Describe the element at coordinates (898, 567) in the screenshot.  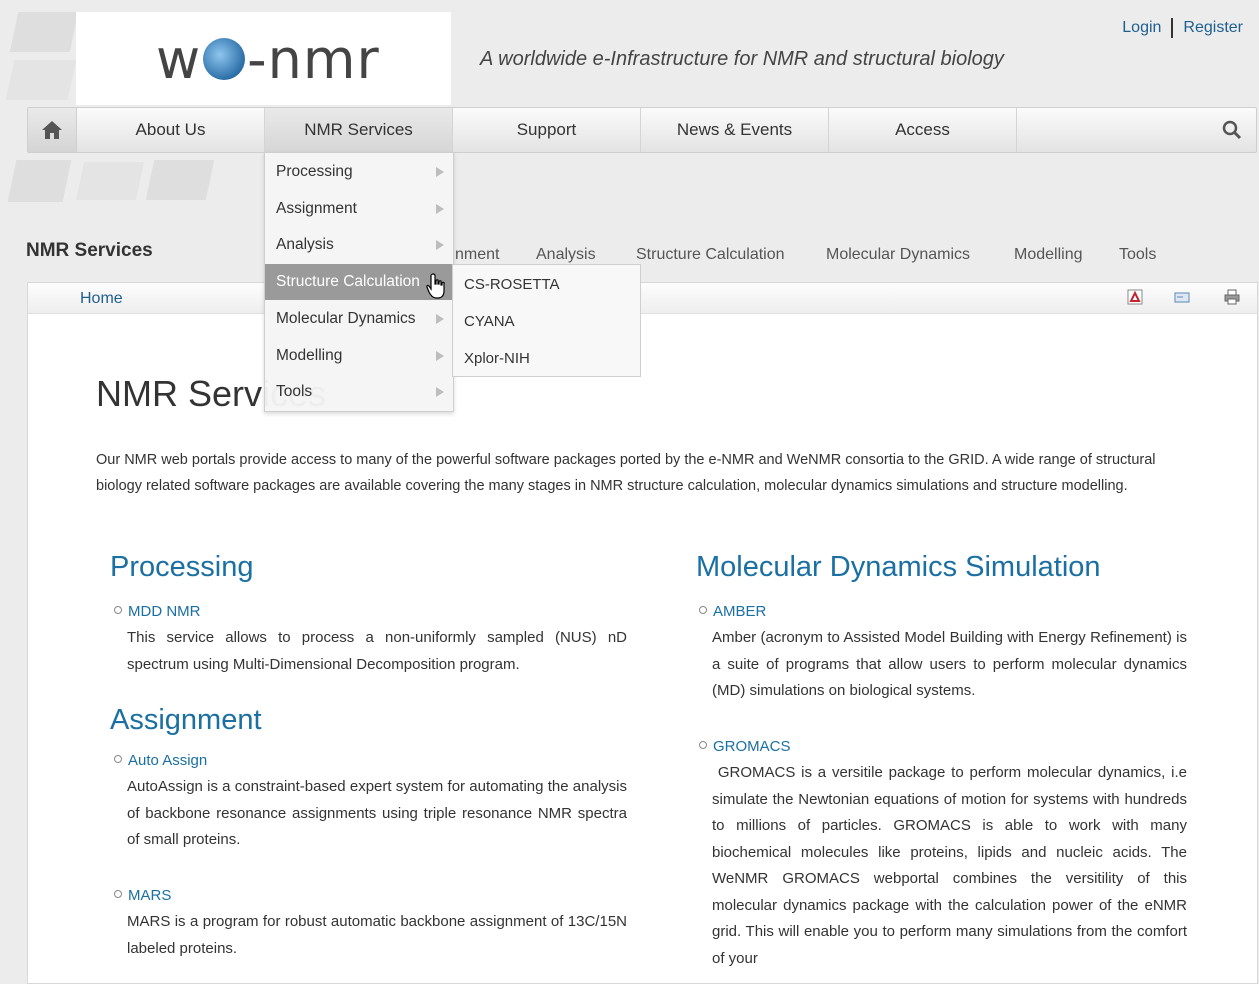
I see `molecular-dynamics-heading: Molecular Dynamics Simulation` at that location.